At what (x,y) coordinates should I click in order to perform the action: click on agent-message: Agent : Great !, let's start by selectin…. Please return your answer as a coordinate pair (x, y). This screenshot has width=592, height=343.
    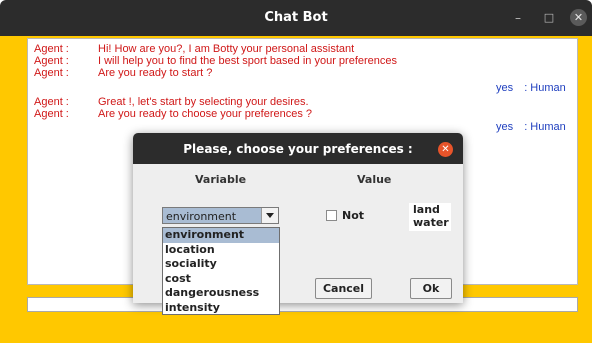
    Looking at the image, I should click on (304, 102).